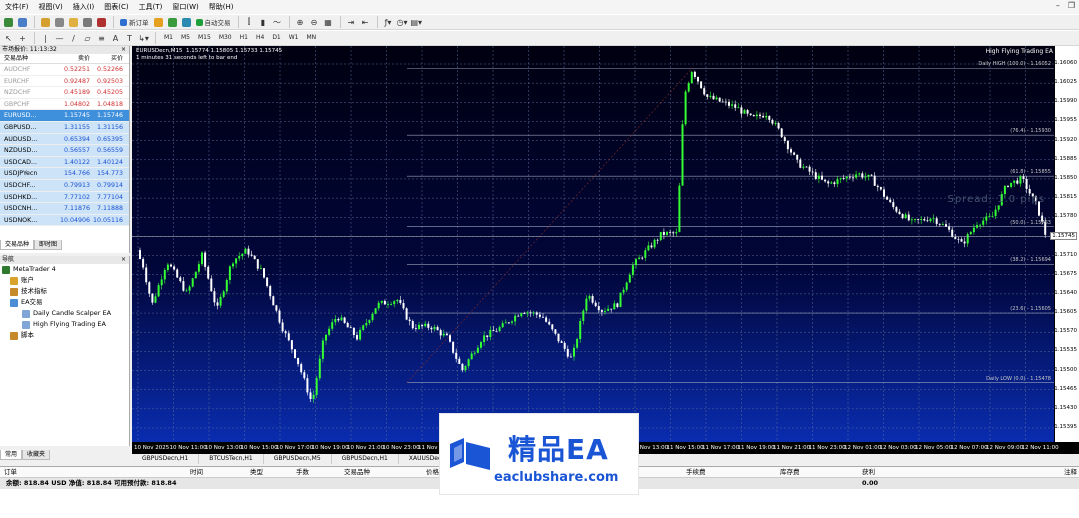  What do you see at coordinates (48, 245) in the screenshot?
I see `tab-tick-chart: 即时图` at bounding box center [48, 245].